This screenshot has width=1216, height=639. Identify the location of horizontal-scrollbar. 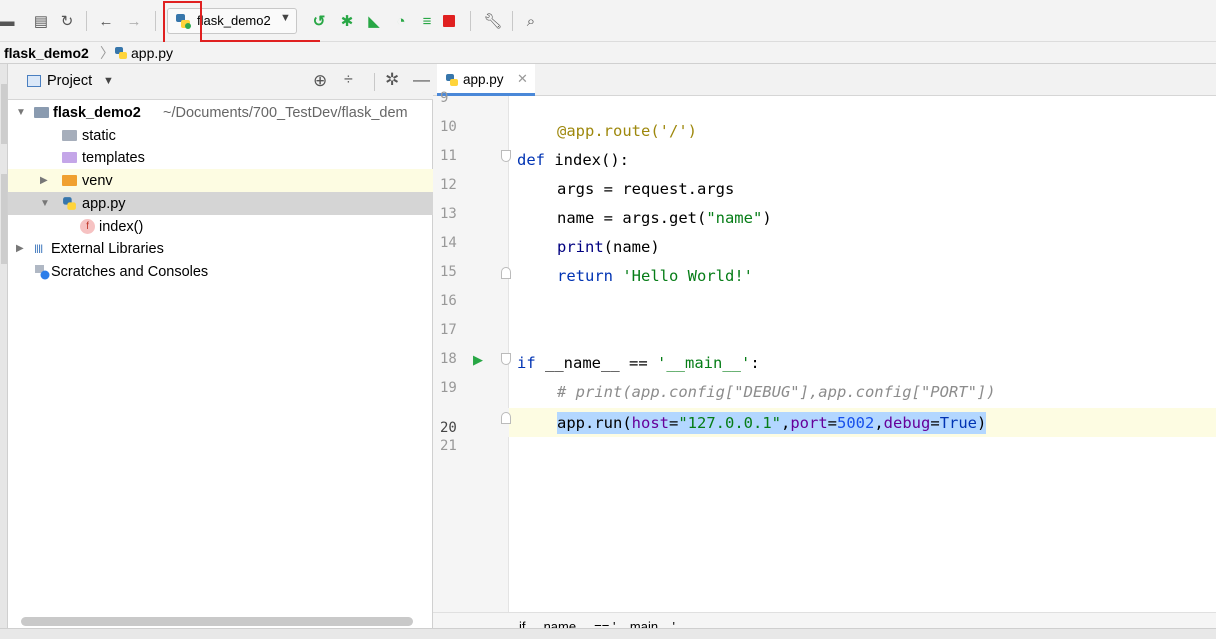
(217, 621).